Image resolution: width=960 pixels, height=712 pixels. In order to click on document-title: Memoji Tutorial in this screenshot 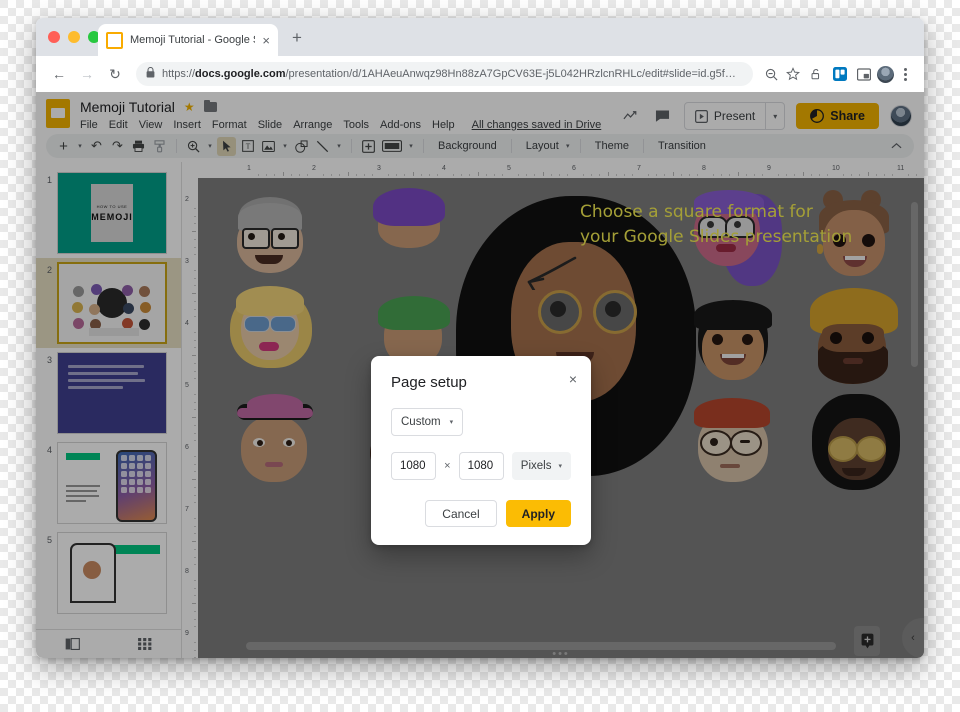, I will do `click(127, 107)`.